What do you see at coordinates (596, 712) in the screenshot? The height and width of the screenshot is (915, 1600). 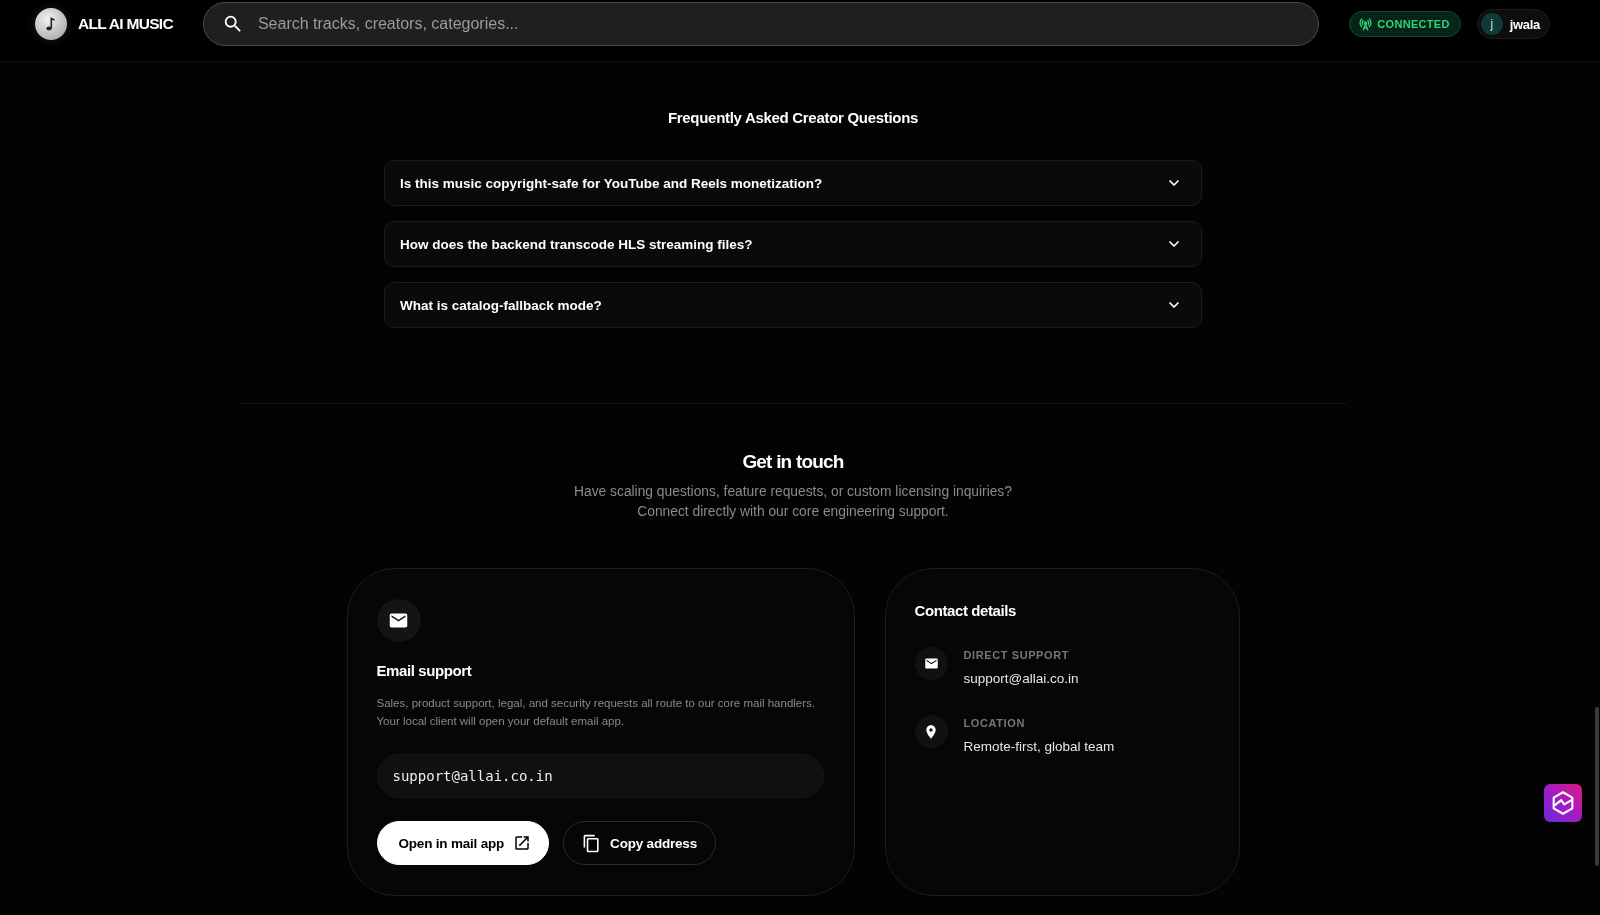 I see `card-description: Sales, product support, legal, and security requests all route to our core mail handlers. Your local client will open your default email app.` at bounding box center [596, 712].